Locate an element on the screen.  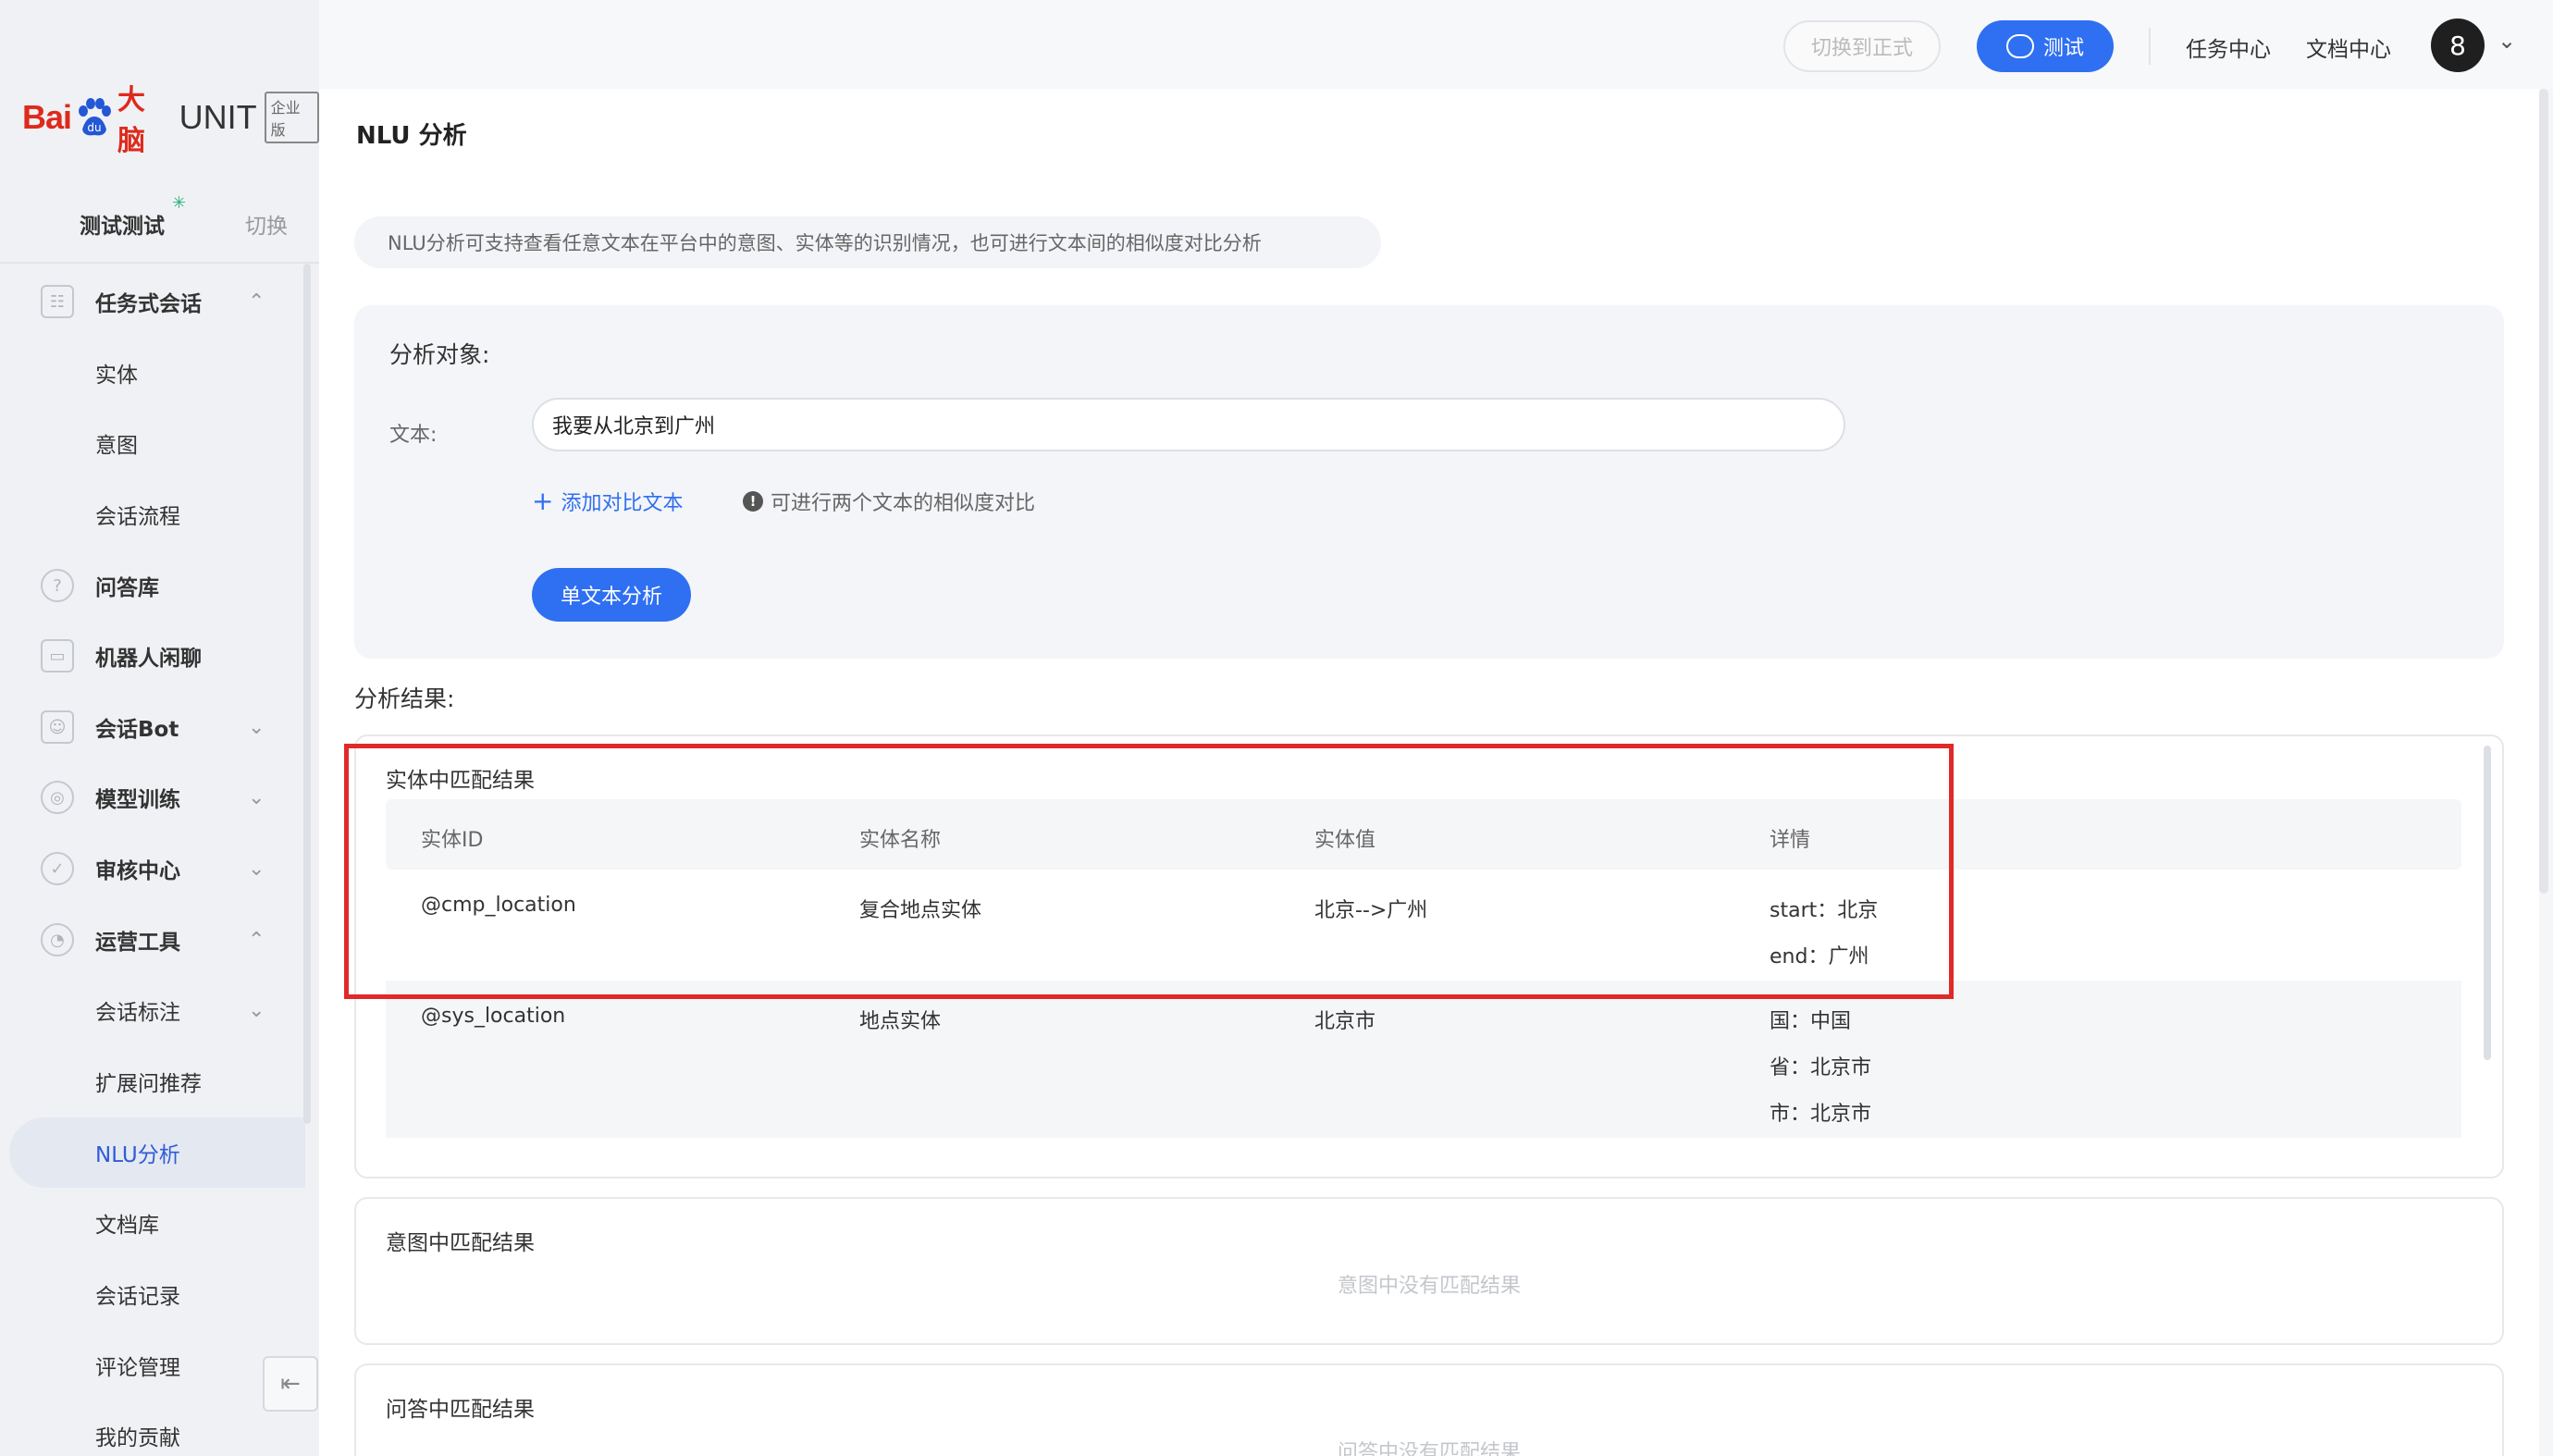
sidebar-item-entity: 实体 is located at coordinates (152, 373).